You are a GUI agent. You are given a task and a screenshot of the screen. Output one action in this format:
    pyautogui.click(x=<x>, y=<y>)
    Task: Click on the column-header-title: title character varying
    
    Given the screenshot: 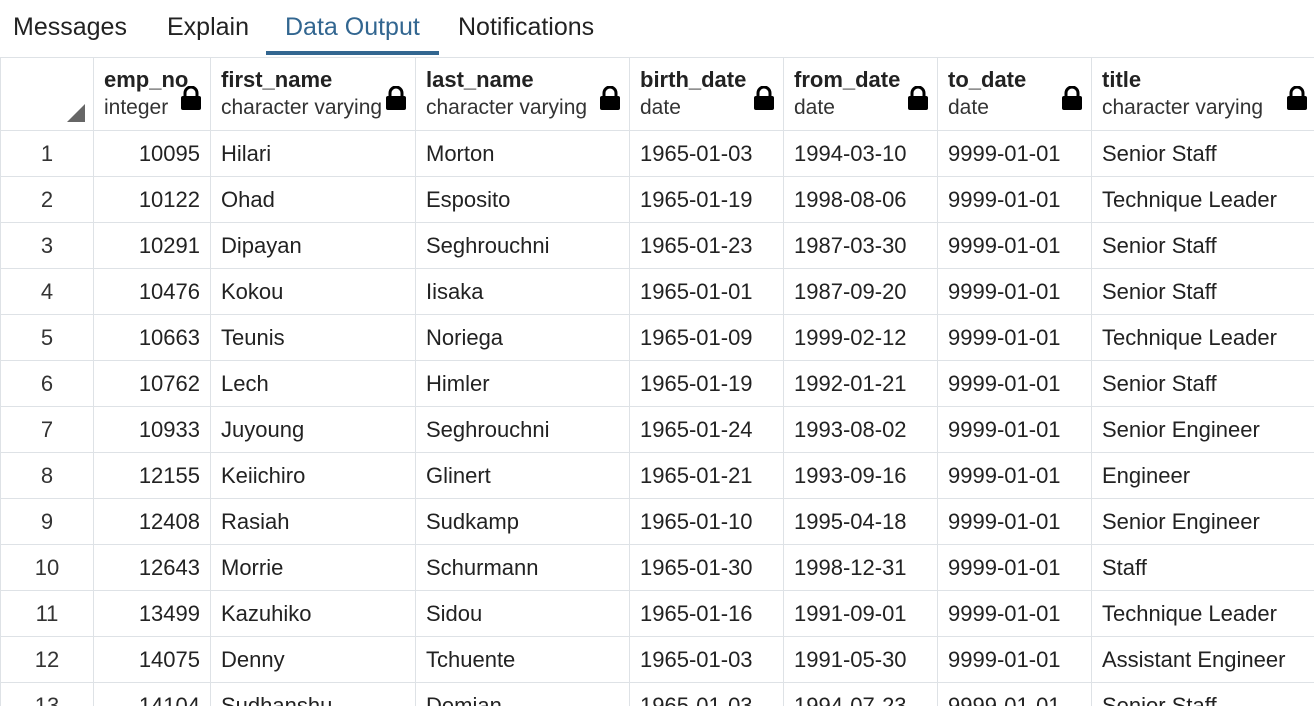 What is the action you would take?
    pyautogui.click(x=1202, y=94)
    